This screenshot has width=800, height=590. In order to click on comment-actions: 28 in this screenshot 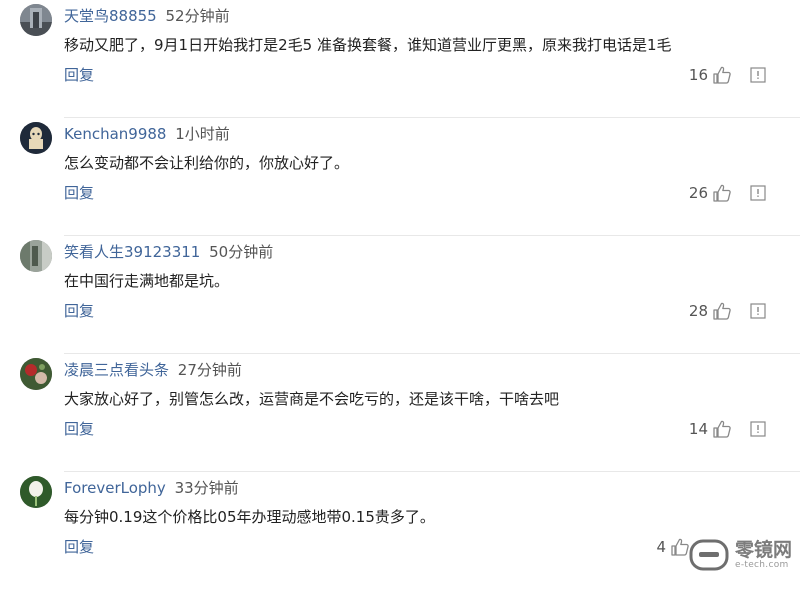, I will do `click(727, 311)`.